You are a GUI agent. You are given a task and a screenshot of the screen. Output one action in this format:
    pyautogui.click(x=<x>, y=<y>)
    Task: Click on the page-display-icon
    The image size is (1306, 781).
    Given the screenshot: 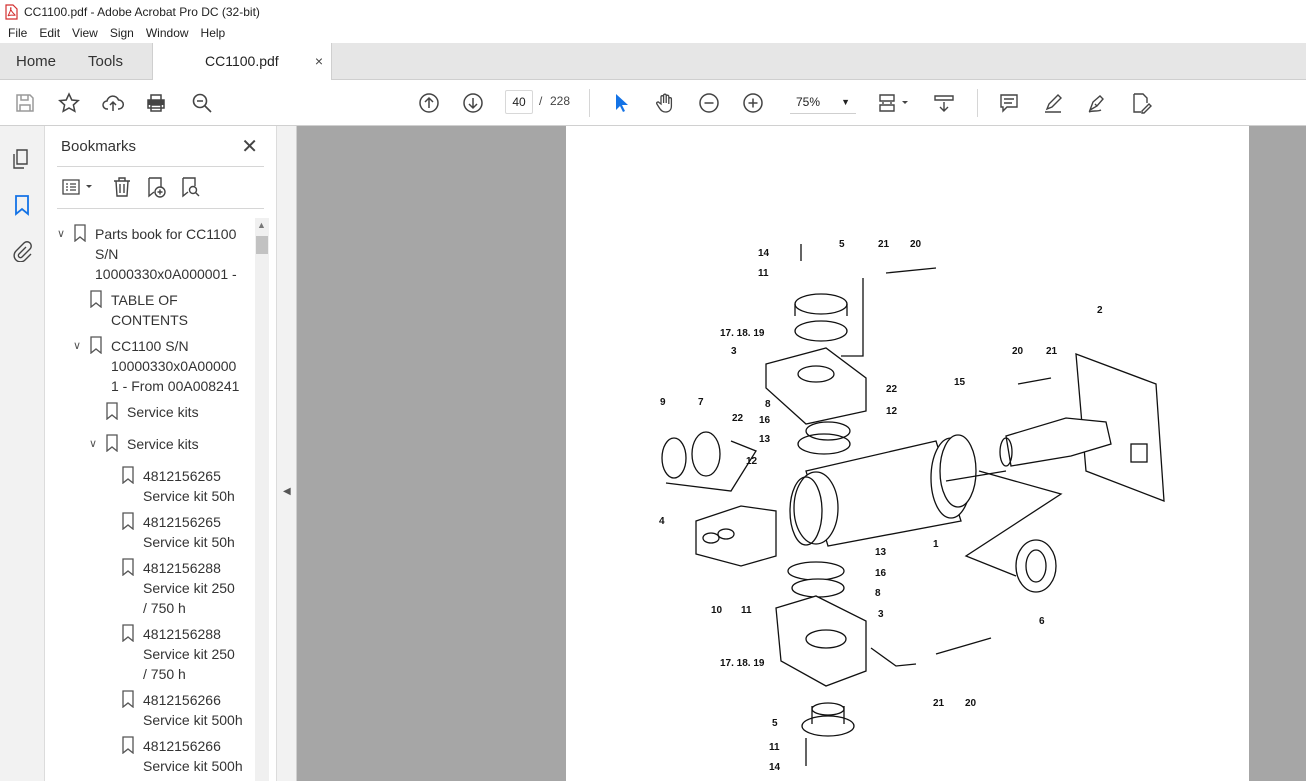 What is the action you would take?
    pyautogui.click(x=894, y=103)
    